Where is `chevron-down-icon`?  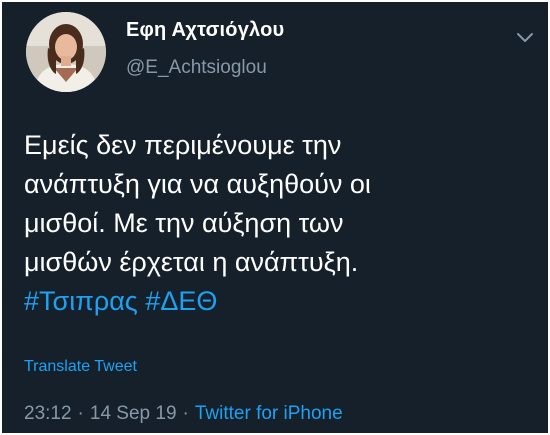
chevron-down-icon is located at coordinates (525, 37).